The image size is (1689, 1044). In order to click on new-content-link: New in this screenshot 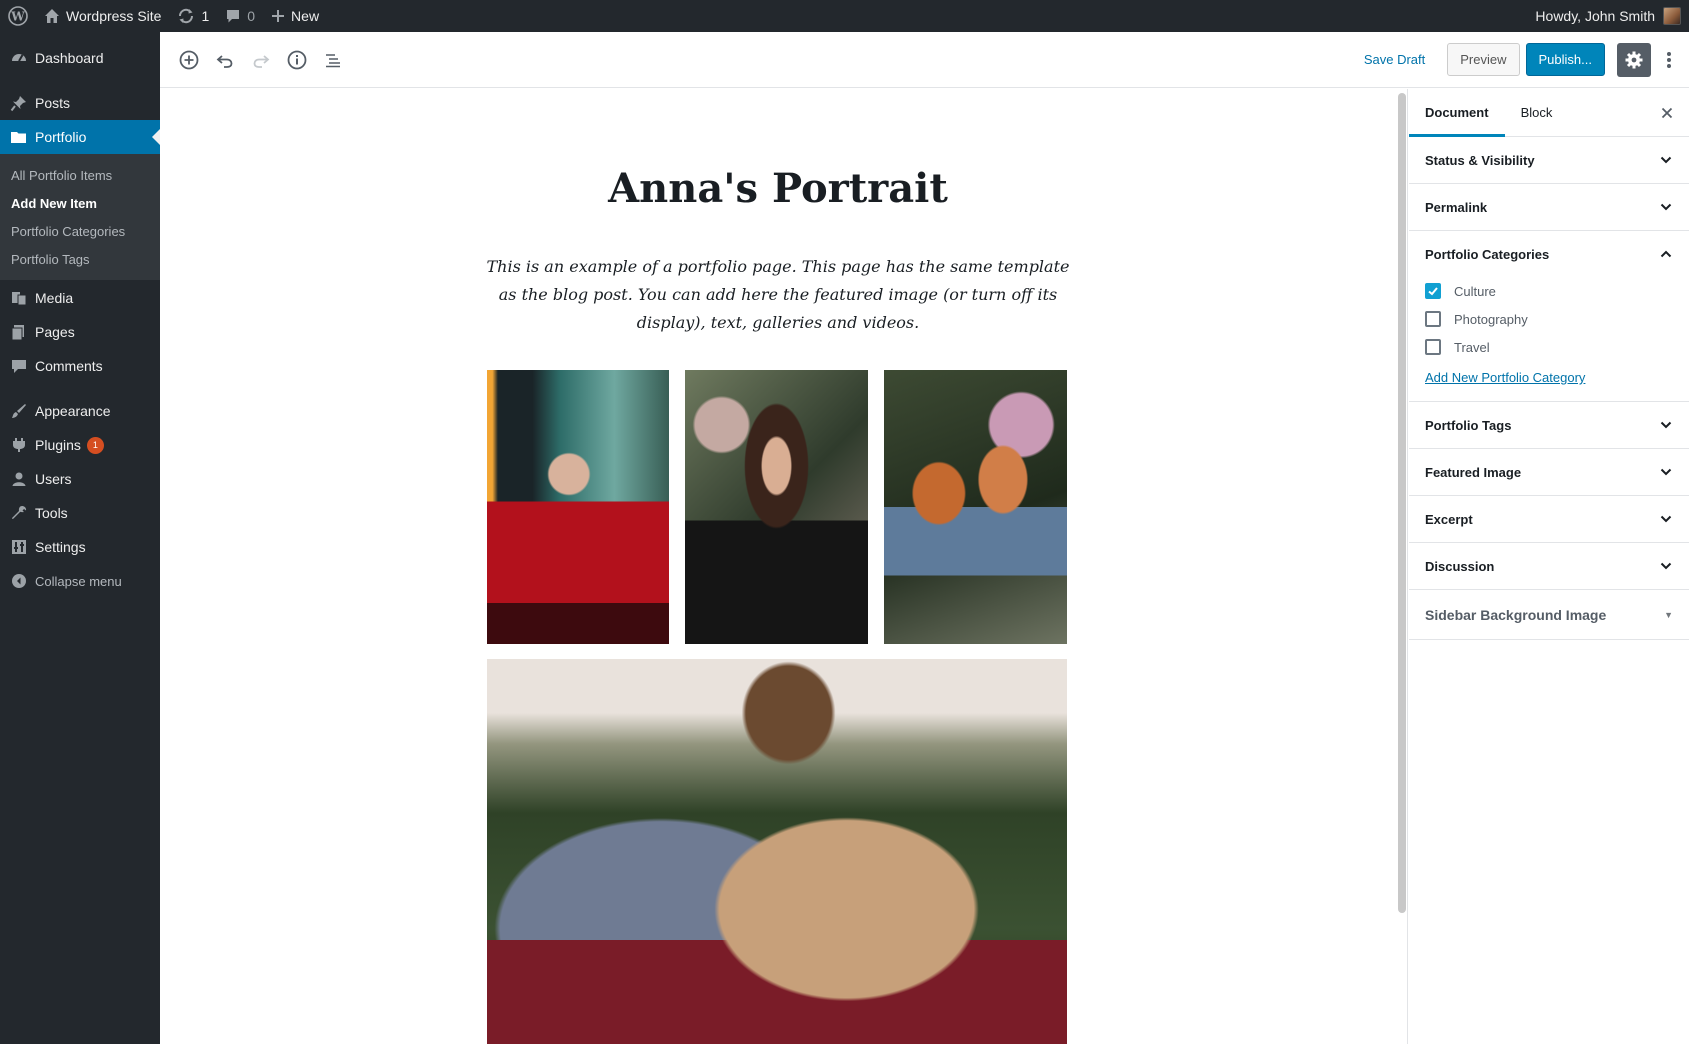, I will do `click(295, 16)`.